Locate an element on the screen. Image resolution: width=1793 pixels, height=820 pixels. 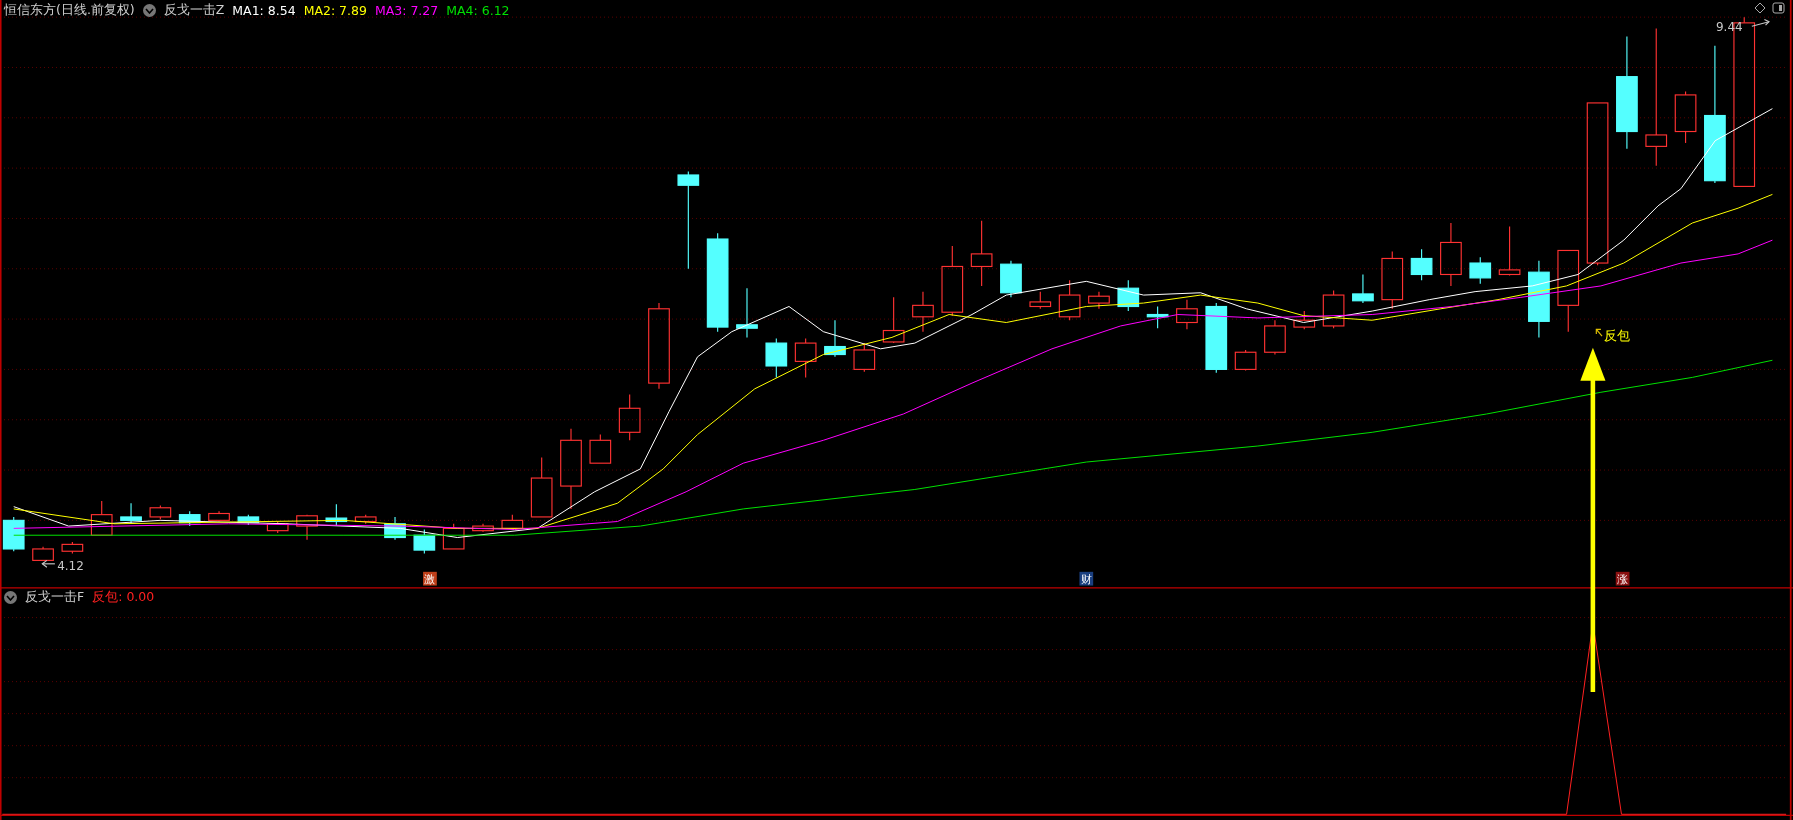
ma-value: MA4: 6.12 is located at coordinates (478, 10).